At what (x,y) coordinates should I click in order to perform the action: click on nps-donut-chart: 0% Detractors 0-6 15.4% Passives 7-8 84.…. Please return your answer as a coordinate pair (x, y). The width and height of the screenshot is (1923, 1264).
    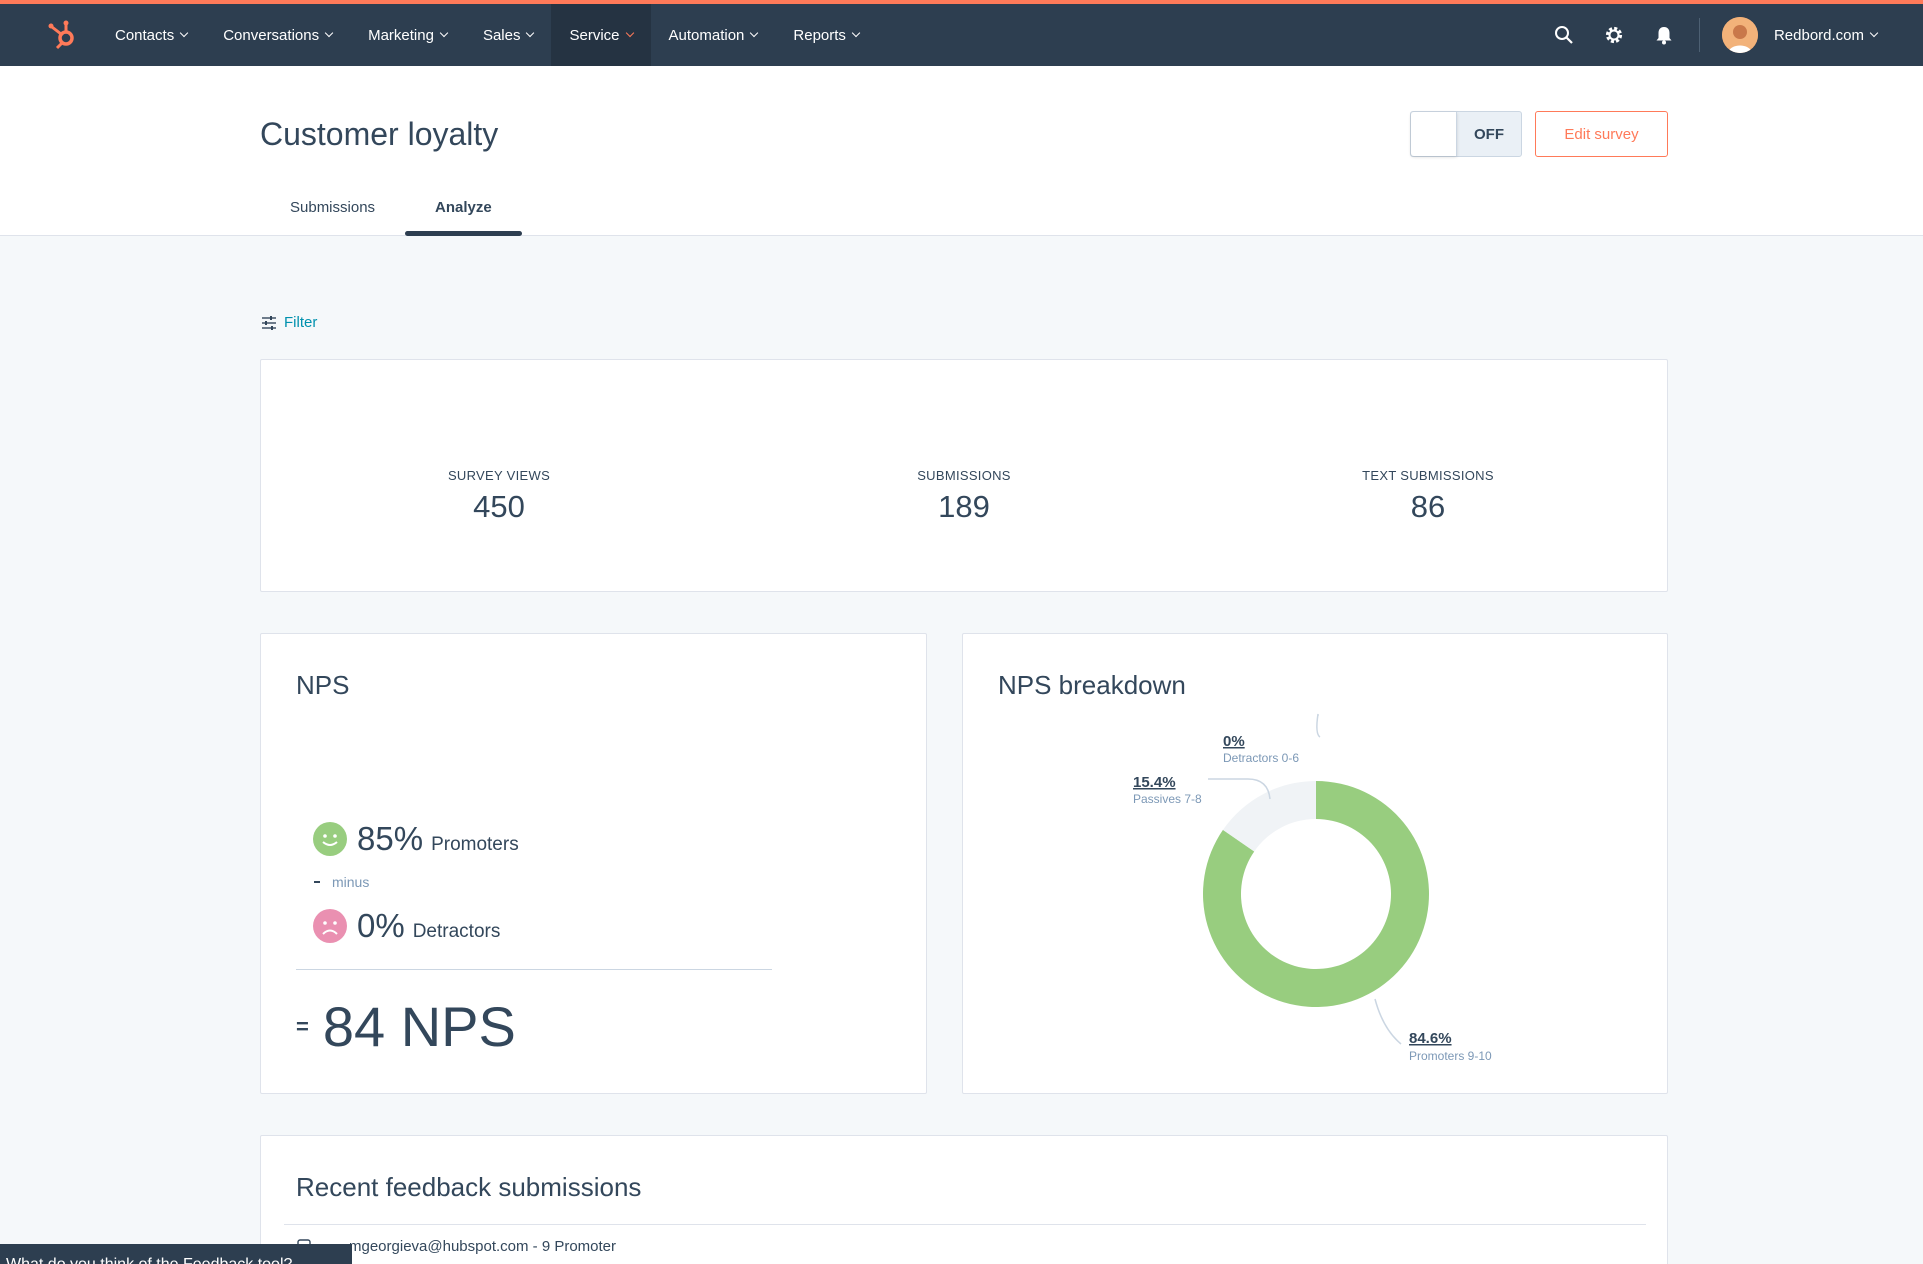
    Looking at the image, I should click on (1312, 888).